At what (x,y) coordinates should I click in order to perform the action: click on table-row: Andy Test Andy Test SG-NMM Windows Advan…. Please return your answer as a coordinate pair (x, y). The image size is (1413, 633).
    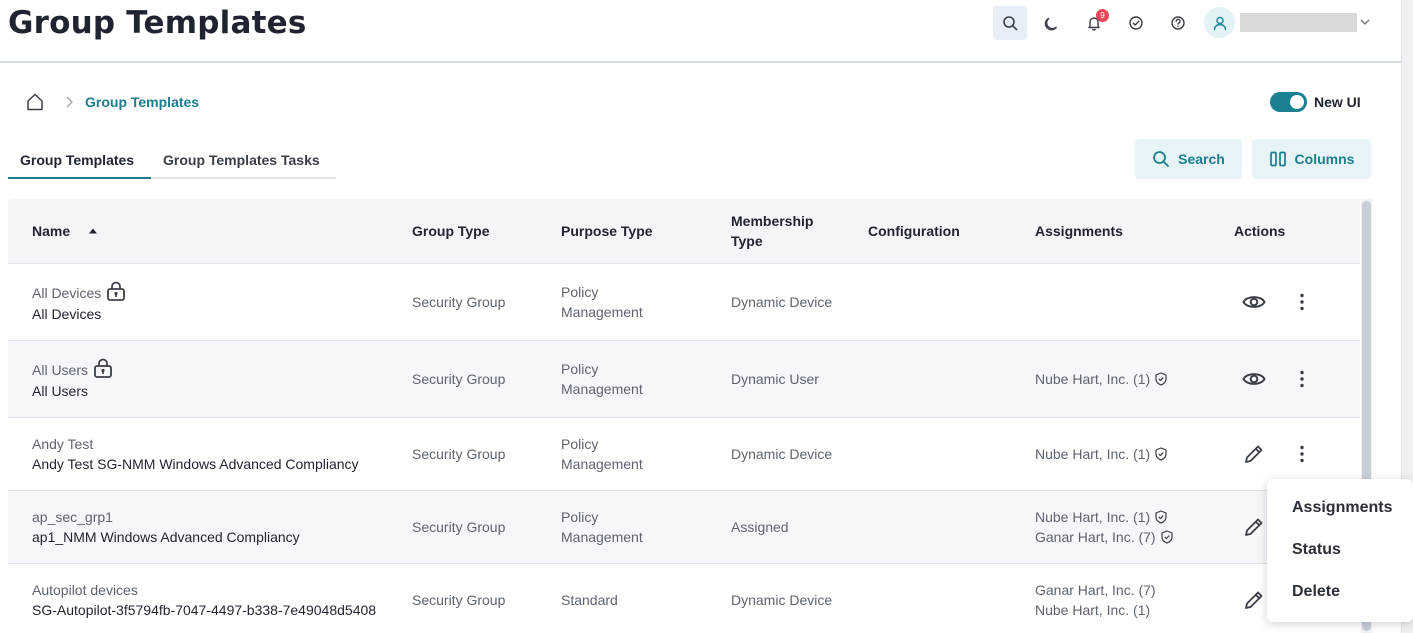
    Looking at the image, I should click on (684, 454).